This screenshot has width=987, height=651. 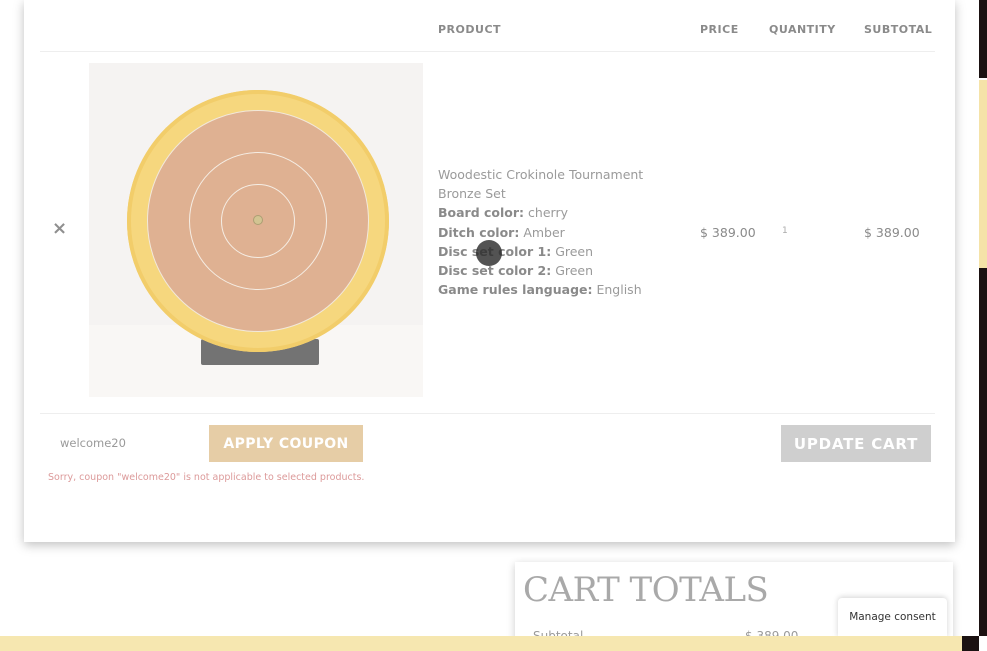 What do you see at coordinates (286, 443) in the screenshot?
I see `apply-coupon-button: APPLY COUPON` at bounding box center [286, 443].